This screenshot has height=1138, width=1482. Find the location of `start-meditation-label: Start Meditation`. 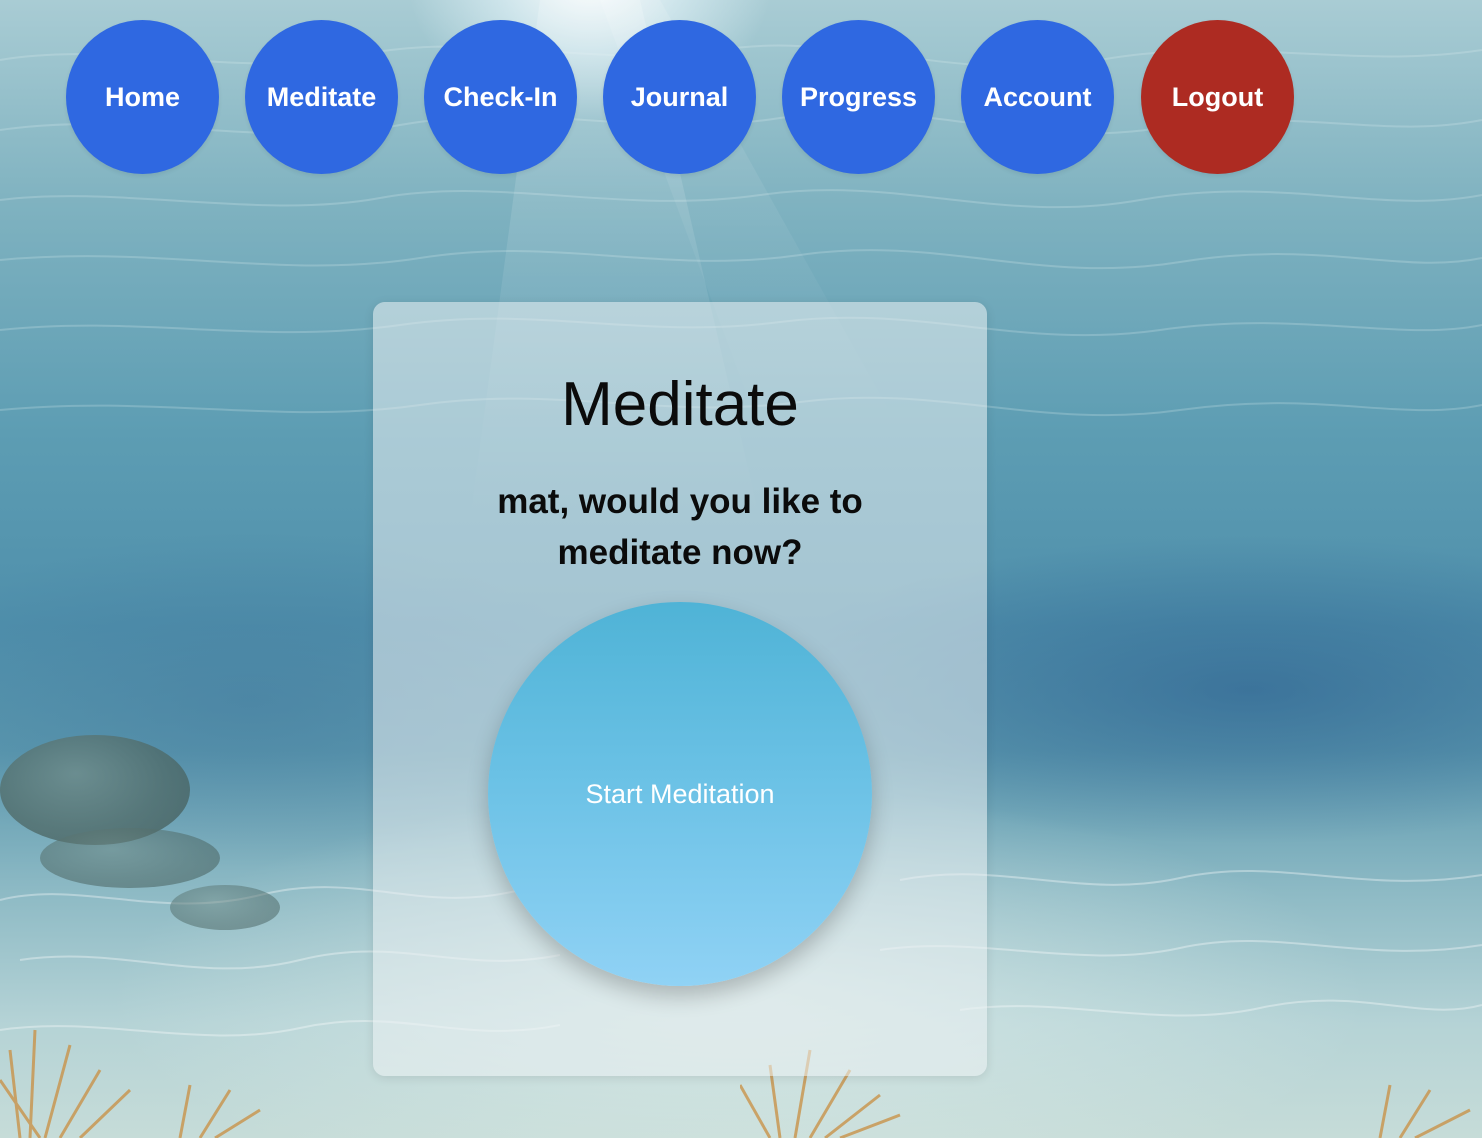

start-meditation-label: Start Meditation is located at coordinates (680, 793).